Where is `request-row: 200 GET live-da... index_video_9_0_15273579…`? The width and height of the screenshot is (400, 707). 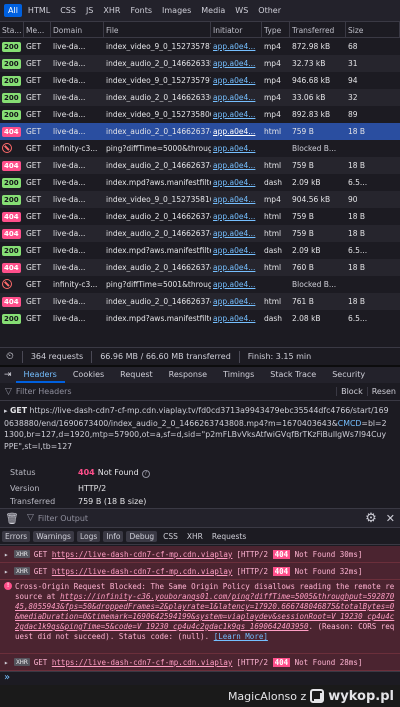
request-row: 200 GET live-da... index_video_9_0_15273579… is located at coordinates (200, 80).